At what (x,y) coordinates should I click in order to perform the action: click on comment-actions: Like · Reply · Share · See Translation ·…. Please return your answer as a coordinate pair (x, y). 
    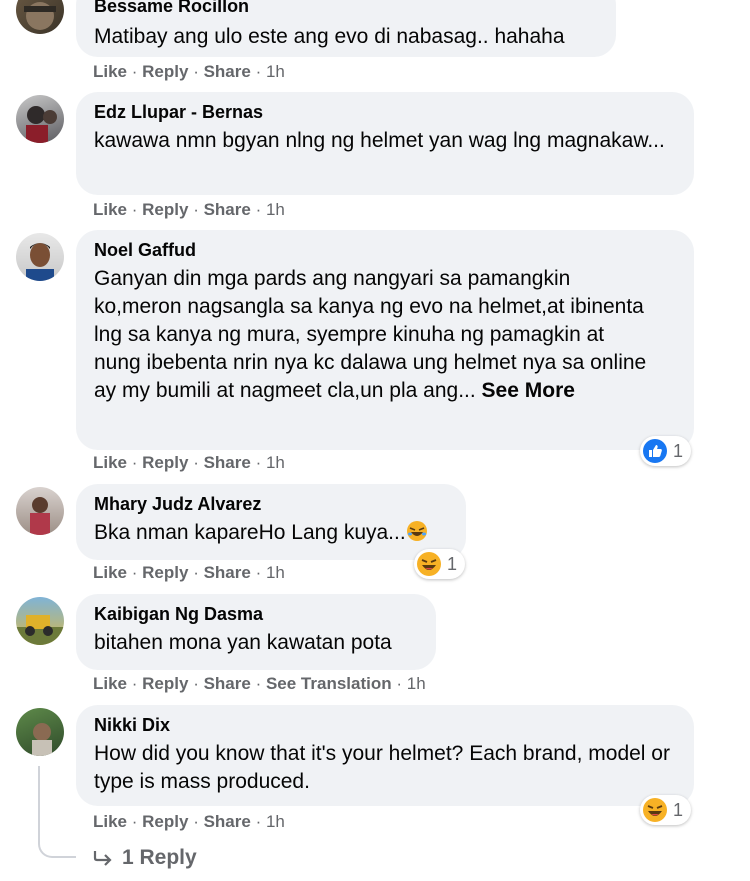
    Looking at the image, I should click on (259, 683).